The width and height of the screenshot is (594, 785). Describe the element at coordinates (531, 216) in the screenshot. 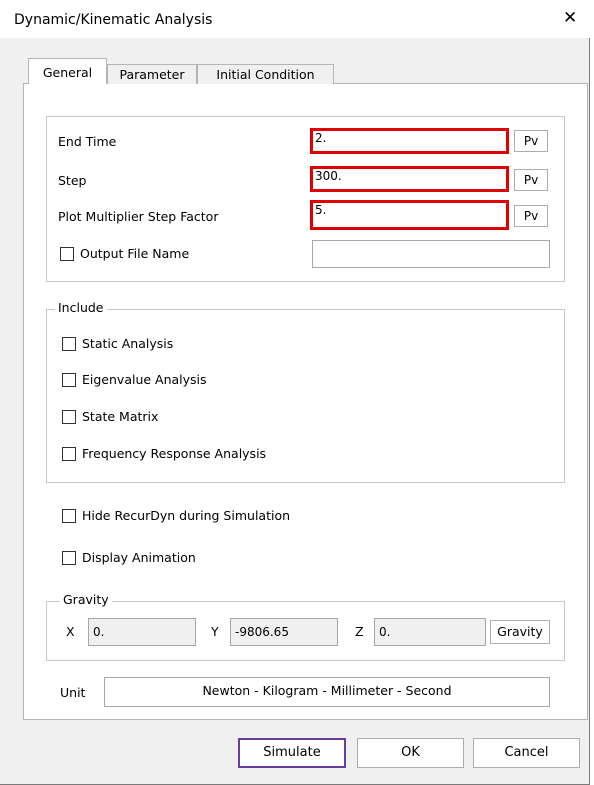

I see `plot-multiplier-pv-button: Pv` at that location.